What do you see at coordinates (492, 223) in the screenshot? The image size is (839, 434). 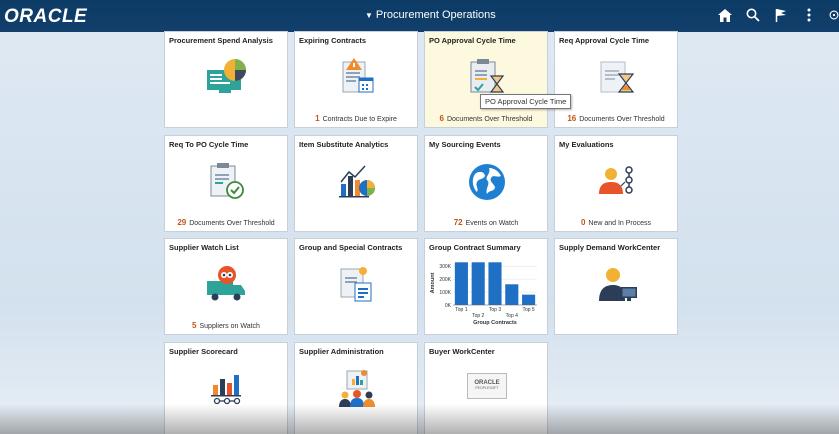 I see `tile-count-label: Events on Watch` at bounding box center [492, 223].